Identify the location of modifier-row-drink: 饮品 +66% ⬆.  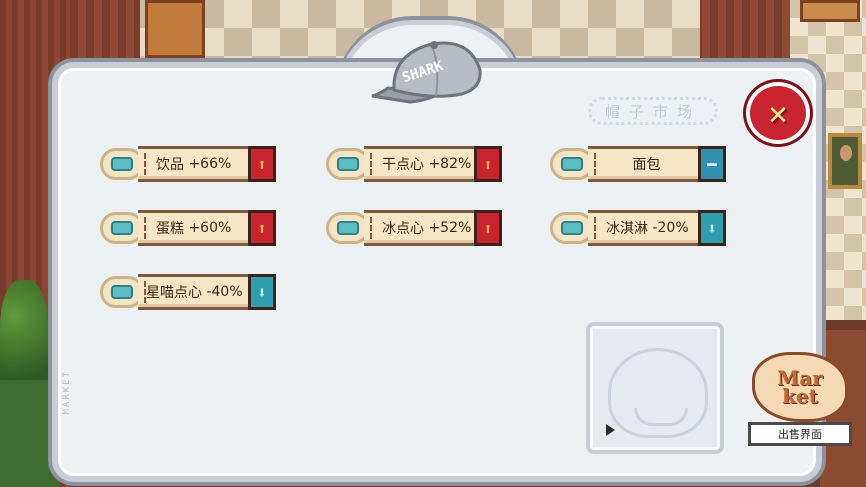
(189, 164).